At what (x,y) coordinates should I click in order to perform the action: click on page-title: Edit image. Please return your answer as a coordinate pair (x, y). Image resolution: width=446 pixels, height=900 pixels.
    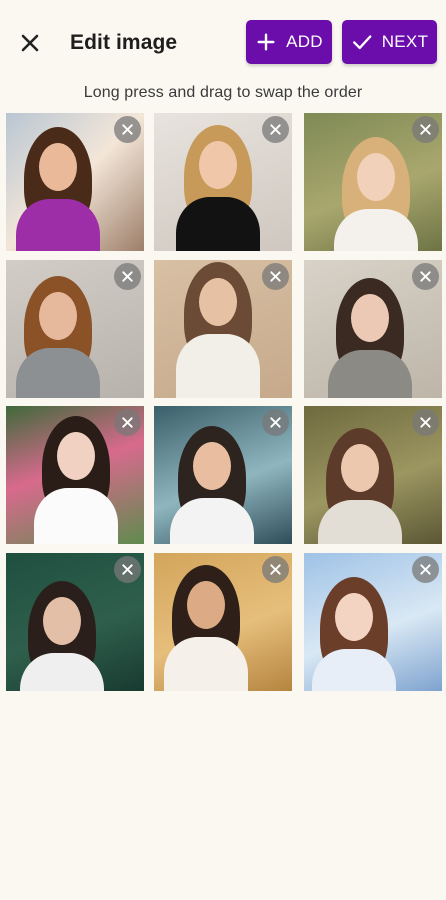
    Looking at the image, I should click on (124, 42).